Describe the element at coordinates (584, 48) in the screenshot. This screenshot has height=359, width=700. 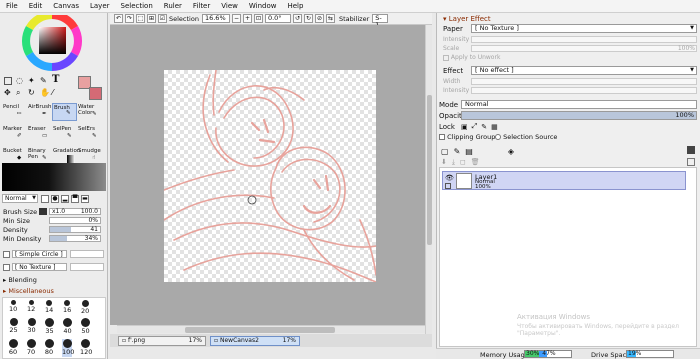
I see `paper-scale-slider: 100%` at that location.